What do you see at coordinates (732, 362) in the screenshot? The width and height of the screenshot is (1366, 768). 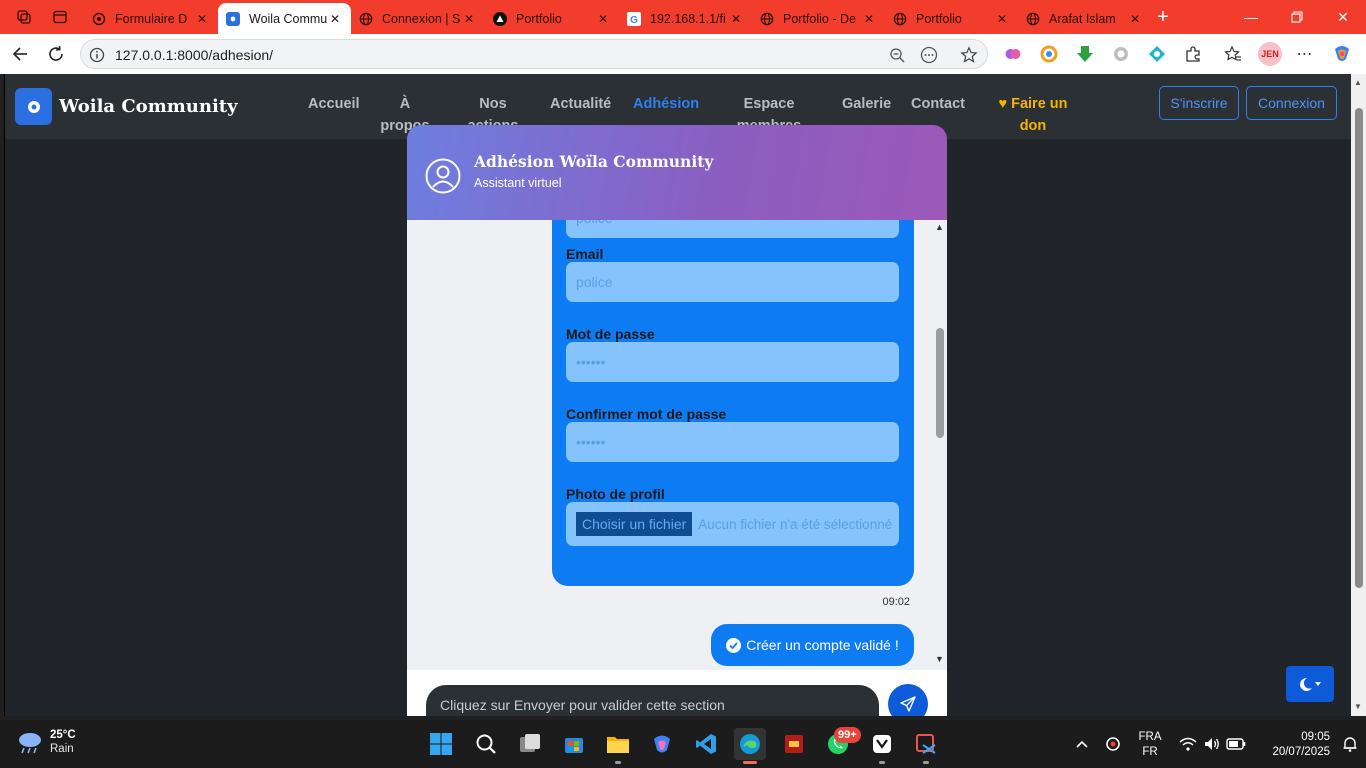 I see `password-field: ••••••` at bounding box center [732, 362].